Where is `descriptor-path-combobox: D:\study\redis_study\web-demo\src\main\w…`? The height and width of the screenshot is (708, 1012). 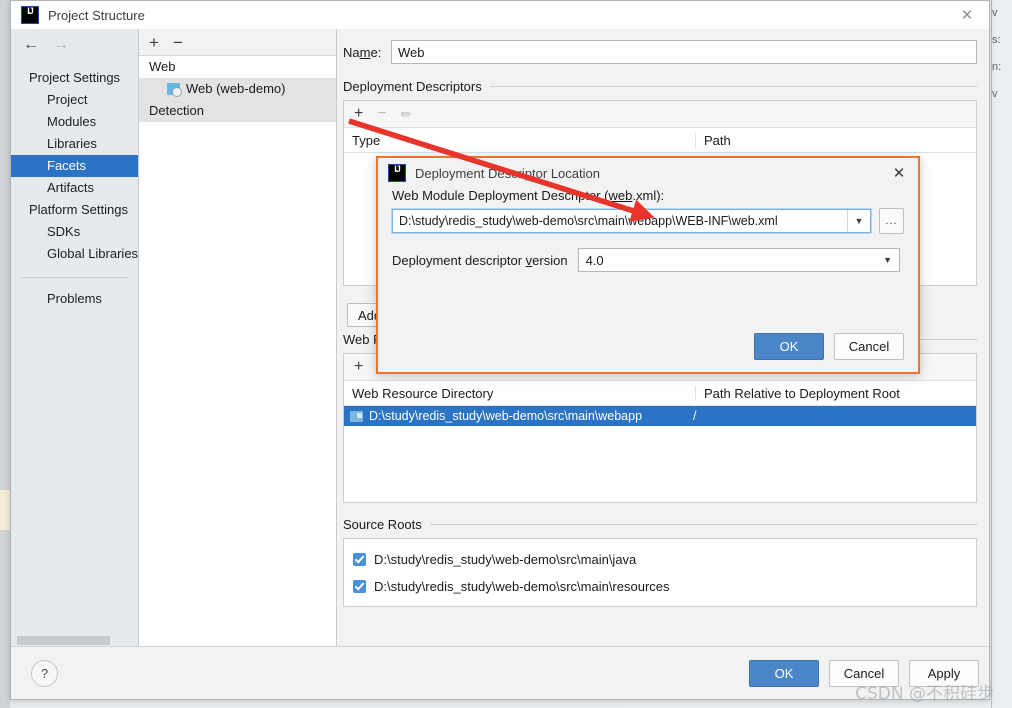
descriptor-path-combobox: D:\study\redis_study\web-demo\src\main\w… is located at coordinates (631, 221).